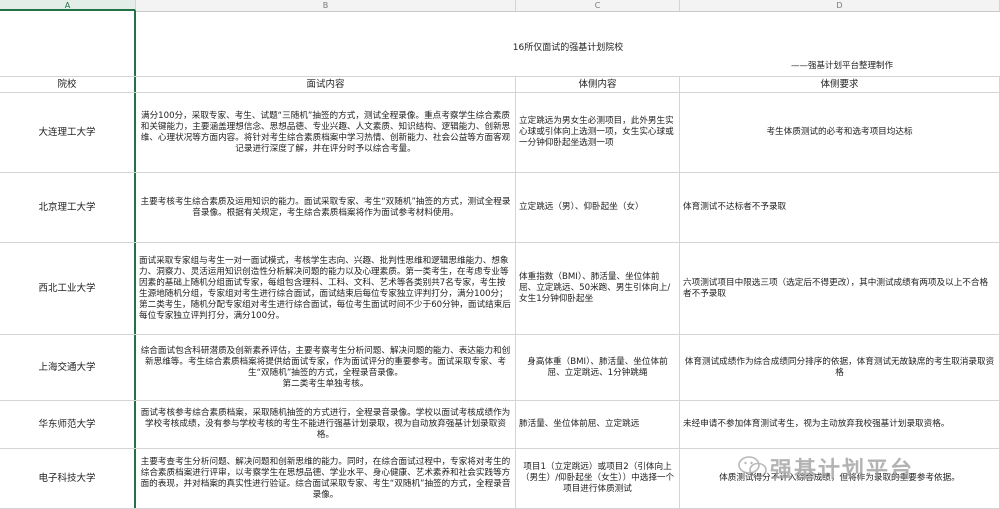 The image size is (1000, 509). I want to click on school-cell: 大连理工大学, so click(68, 132).